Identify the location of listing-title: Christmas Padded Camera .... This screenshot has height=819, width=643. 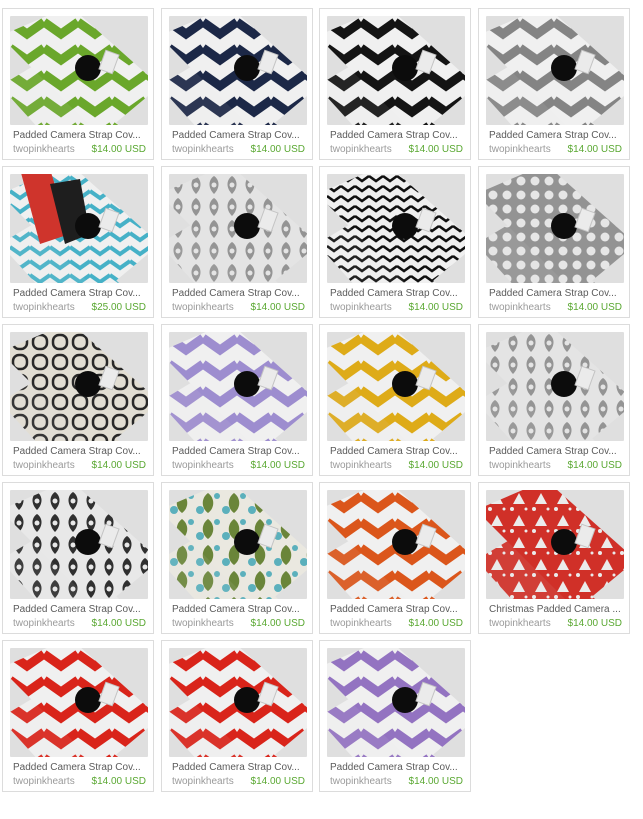
(556, 610).